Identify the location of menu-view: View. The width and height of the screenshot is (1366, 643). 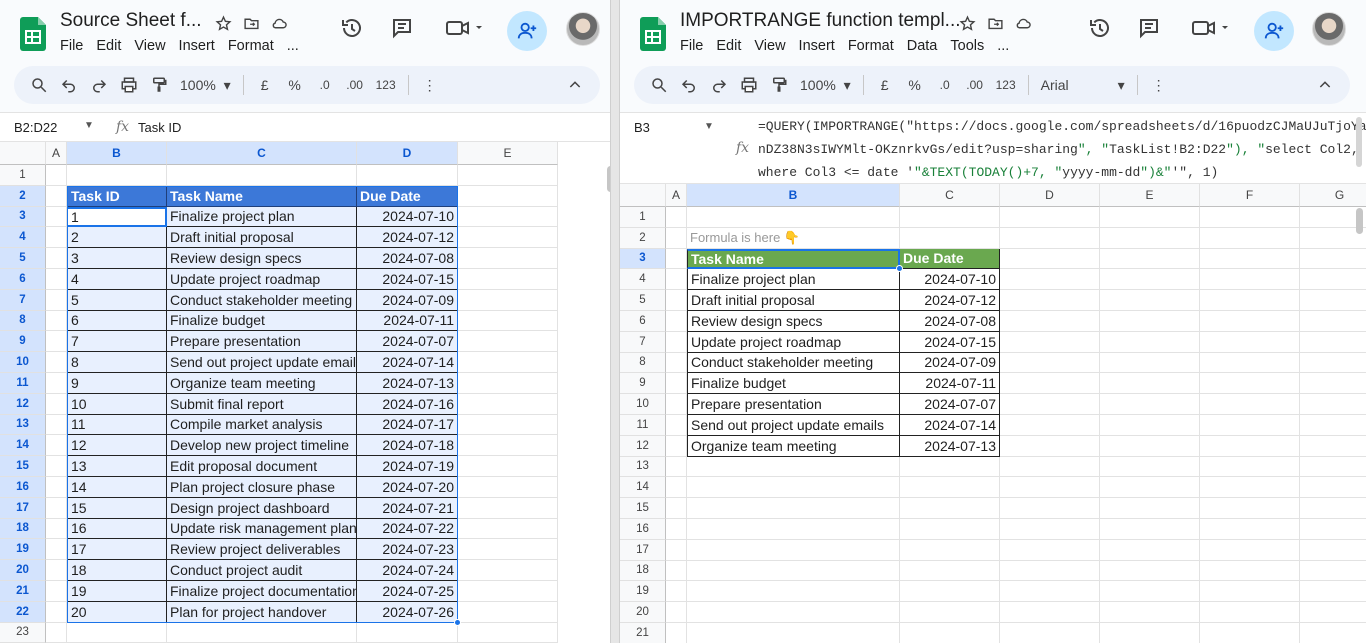
(769, 46).